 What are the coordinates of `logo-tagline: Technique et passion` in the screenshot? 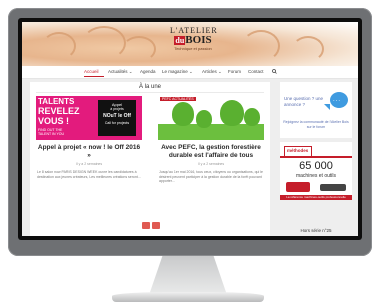 It's located at (193, 48).